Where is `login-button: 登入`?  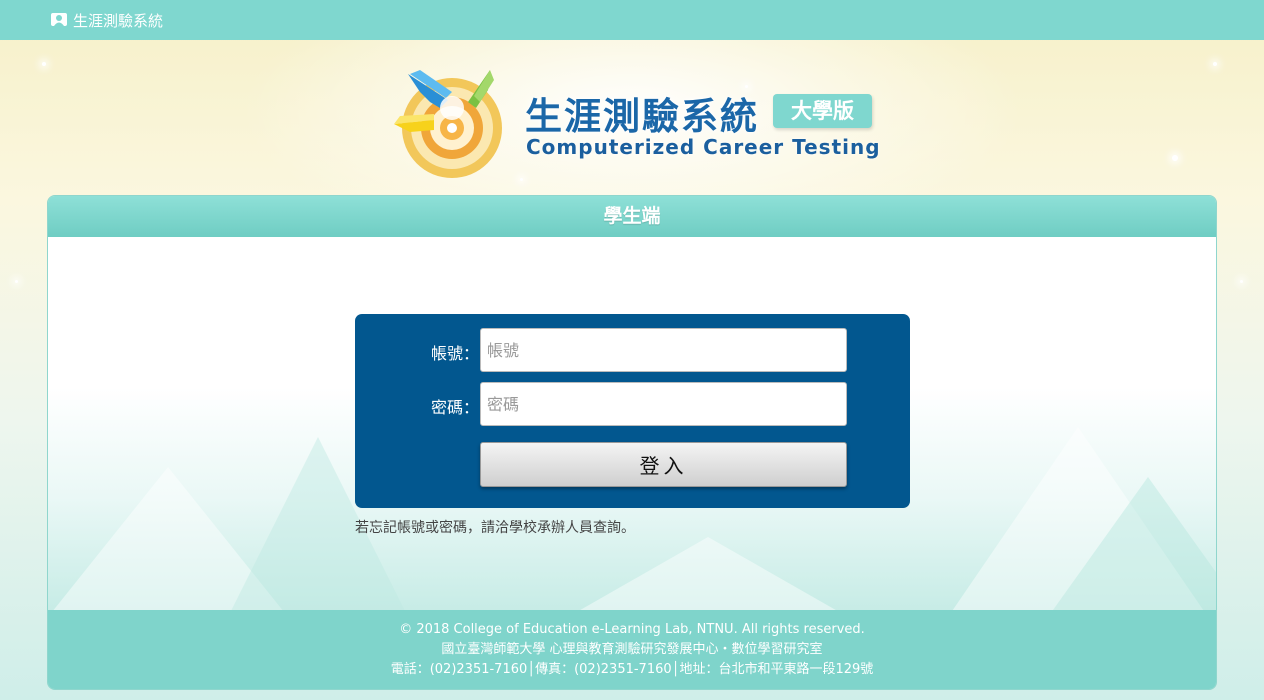 login-button: 登入 is located at coordinates (663, 464).